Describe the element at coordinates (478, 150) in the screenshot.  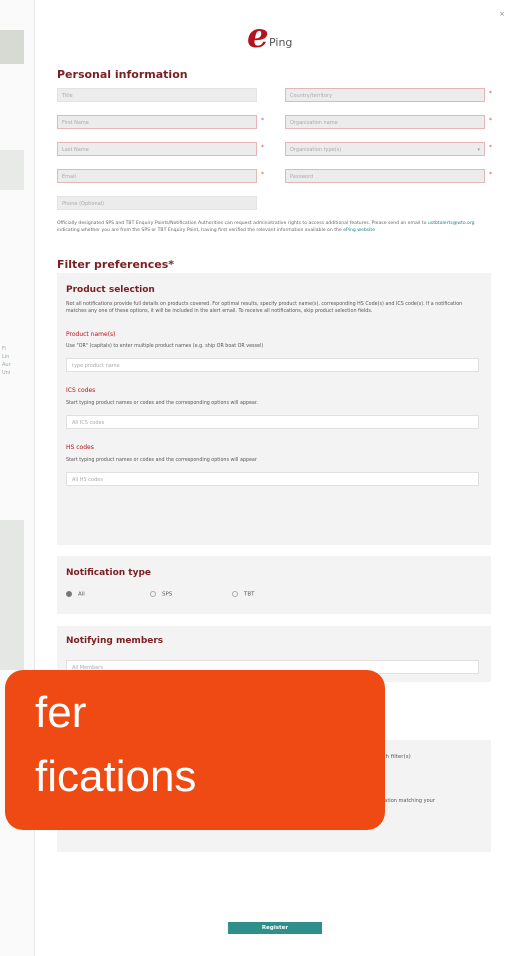
I see `chevron-down-icon: ▾` at that location.